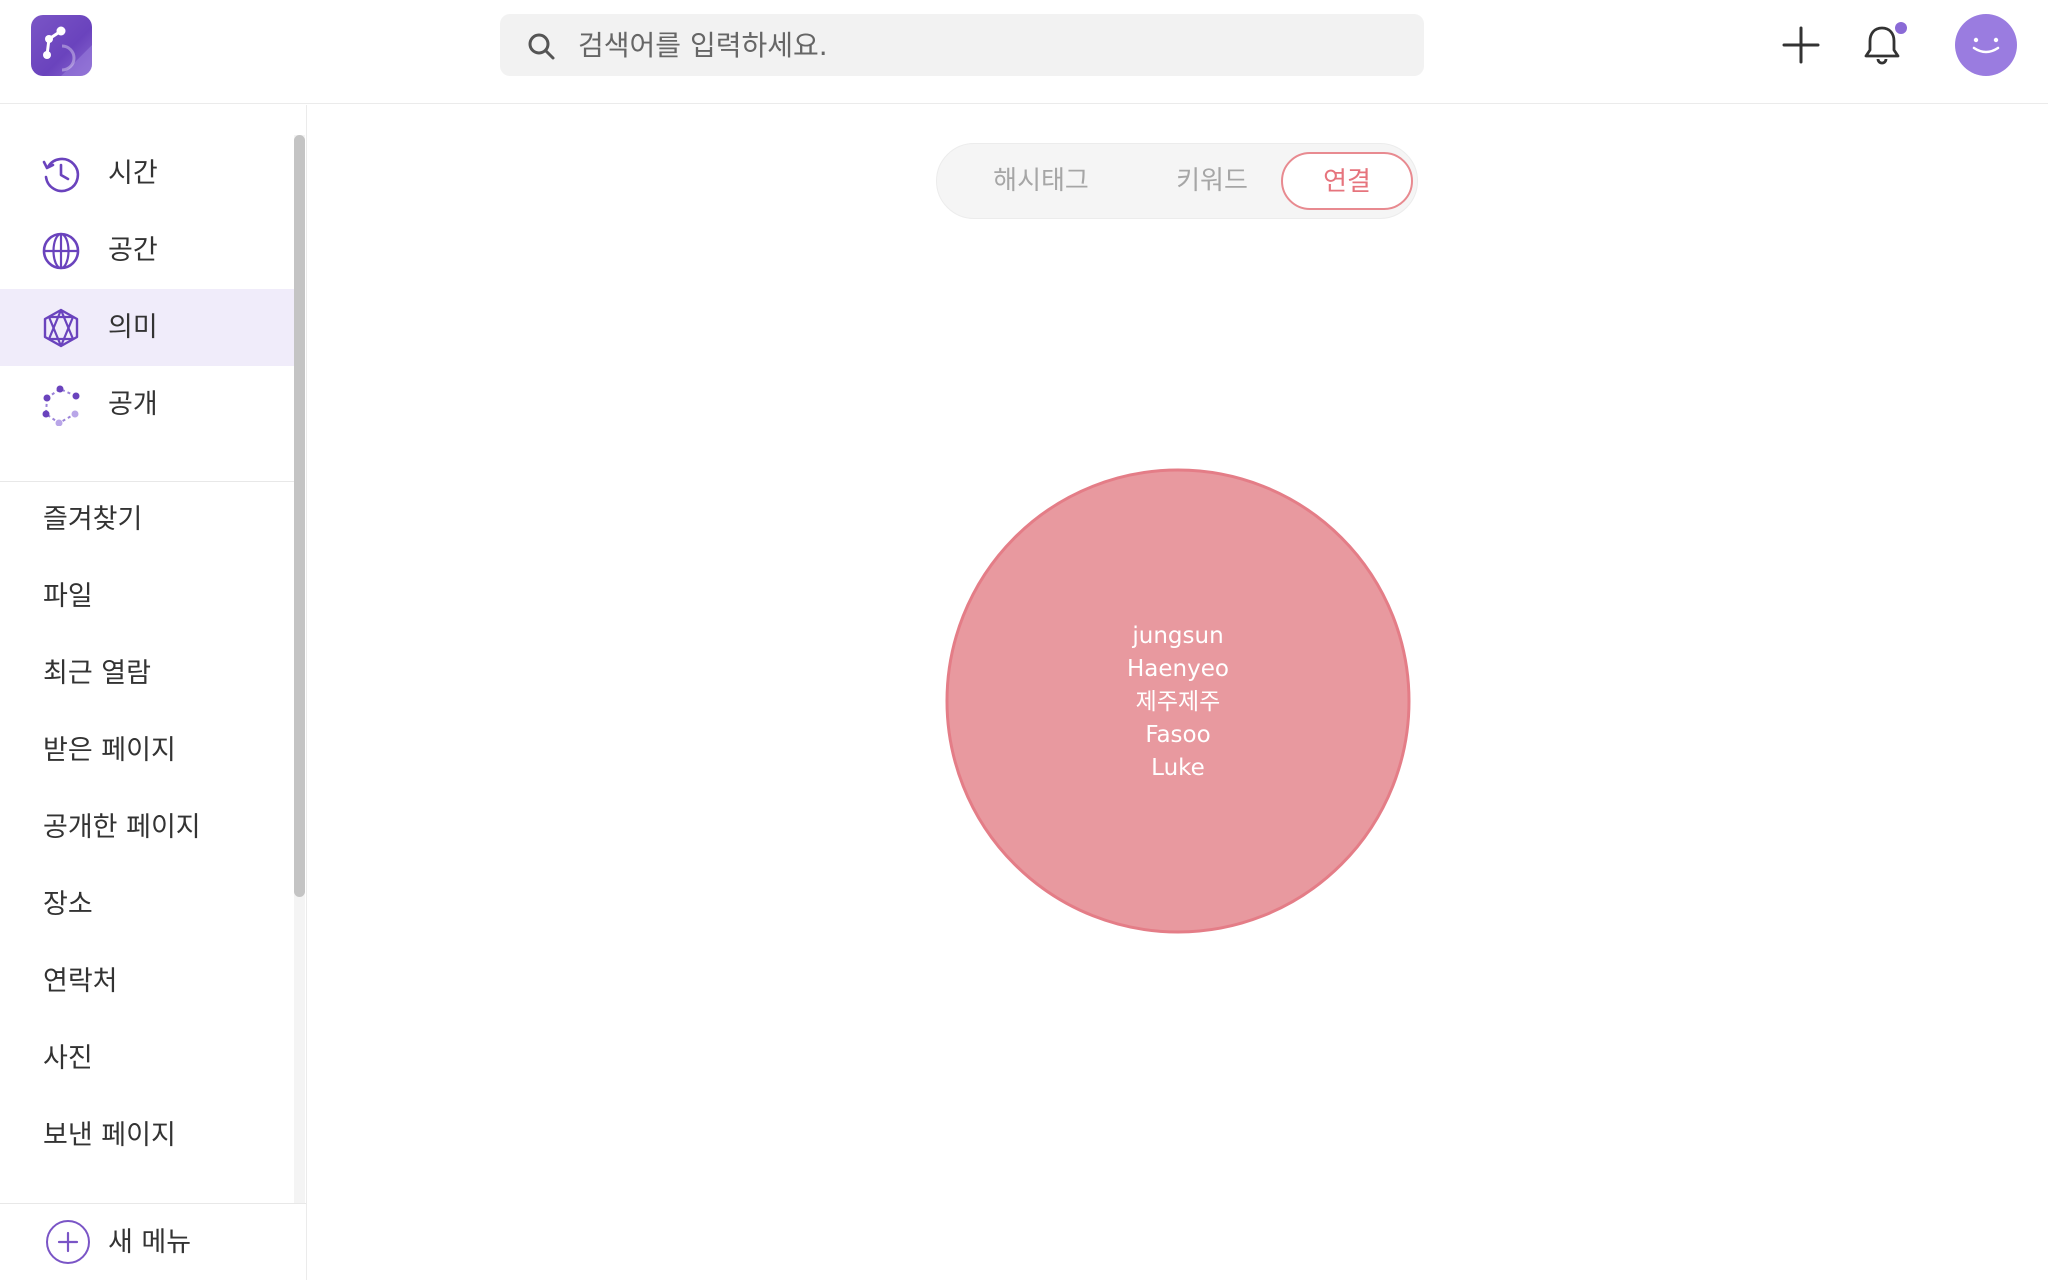 The image size is (2048, 1280). I want to click on sidebar-menu-shared: 공개한 페이지, so click(148, 827).